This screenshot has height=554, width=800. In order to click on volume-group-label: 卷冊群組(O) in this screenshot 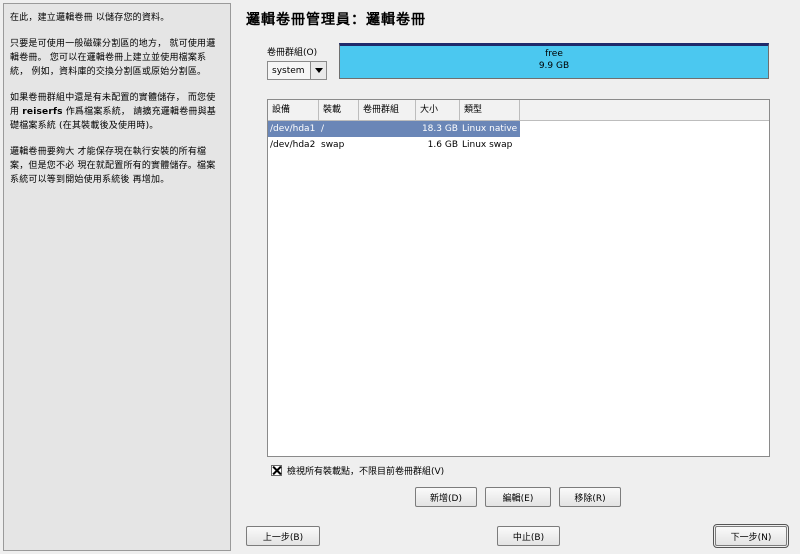, I will do `click(292, 53)`.